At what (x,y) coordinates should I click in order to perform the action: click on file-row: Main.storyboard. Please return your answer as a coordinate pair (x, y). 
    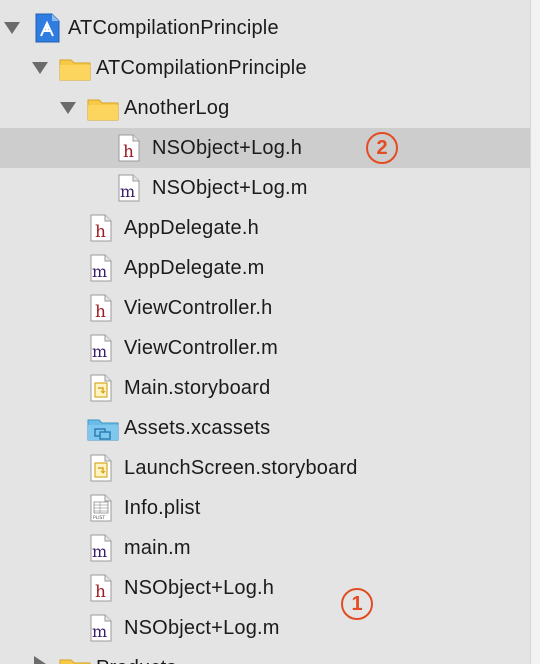
    Looking at the image, I should click on (265, 388).